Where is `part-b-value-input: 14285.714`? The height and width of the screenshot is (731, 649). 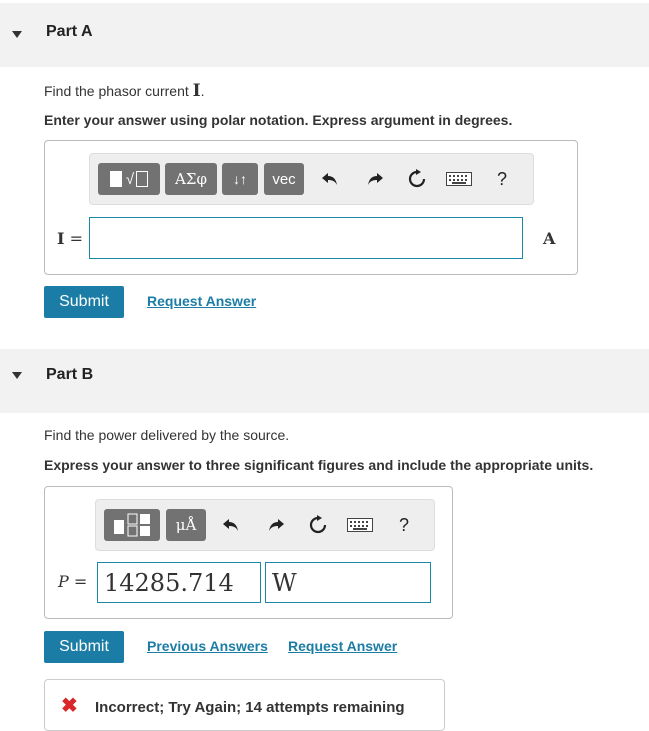 part-b-value-input: 14285.714 is located at coordinates (179, 582).